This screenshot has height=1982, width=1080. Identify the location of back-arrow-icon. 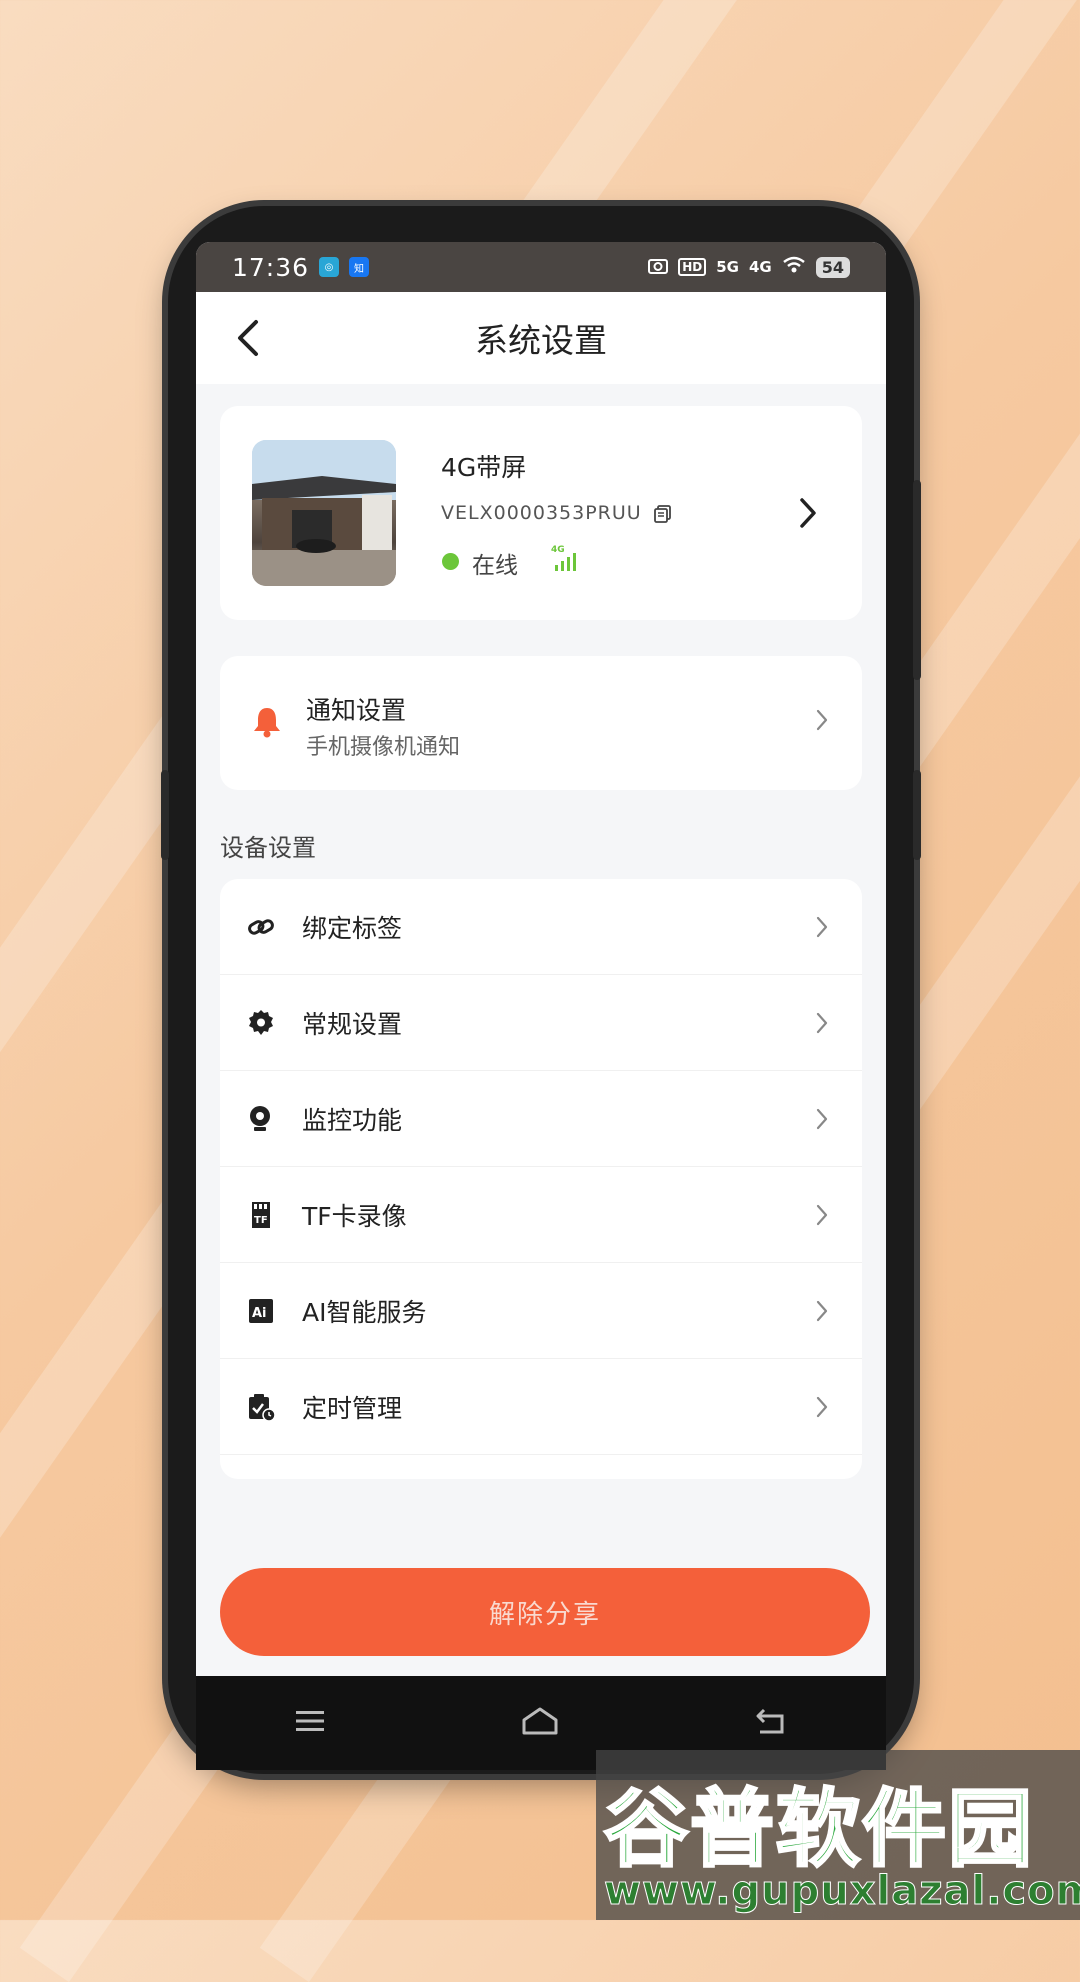
(250, 338).